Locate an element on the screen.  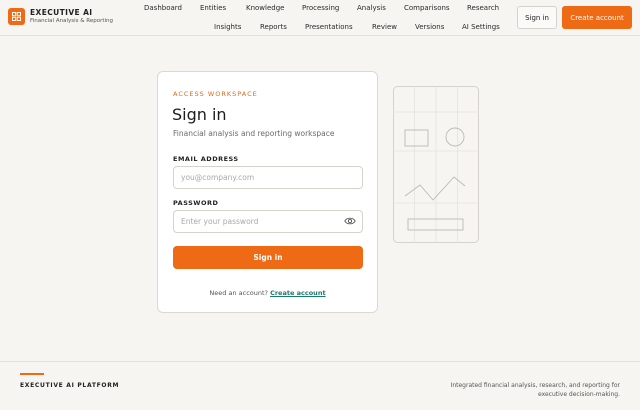
header-signin-button: Sign in is located at coordinates (537, 17).